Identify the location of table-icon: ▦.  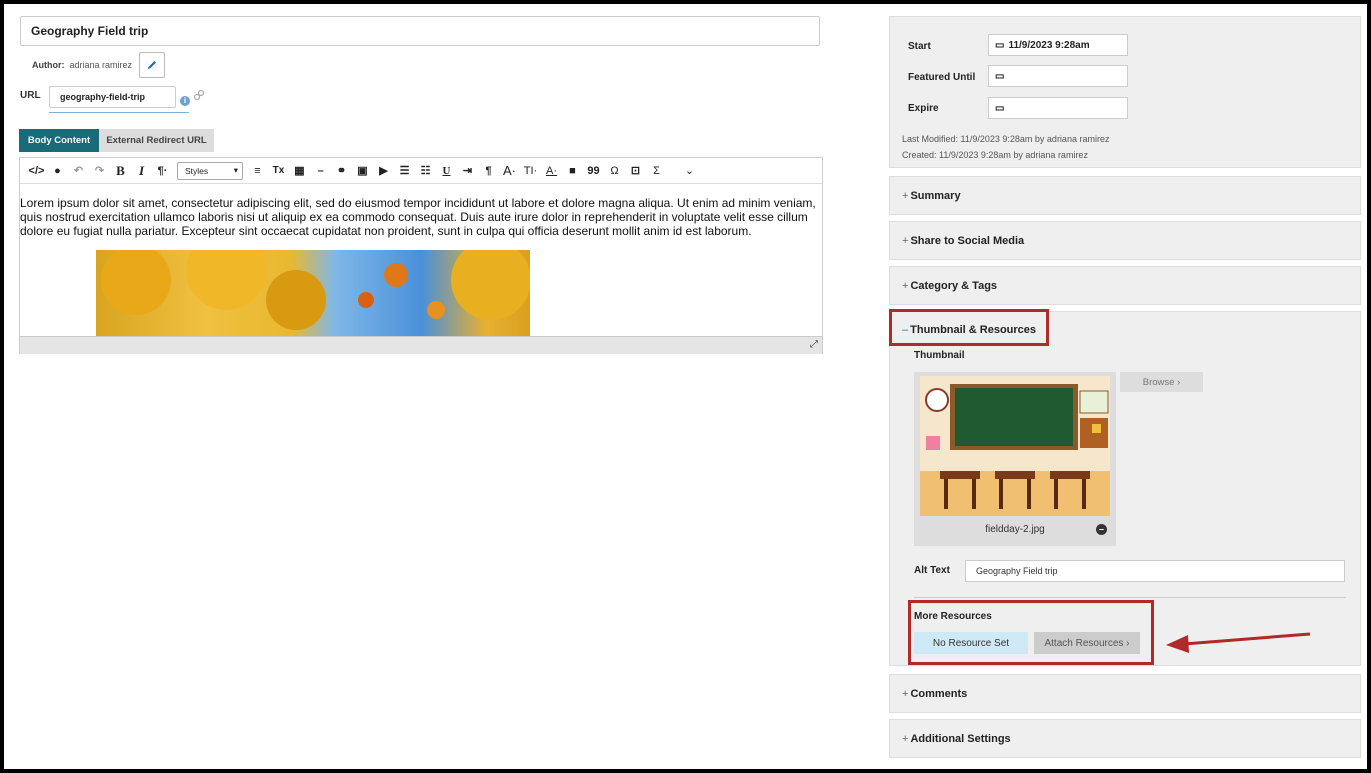
(299, 171).